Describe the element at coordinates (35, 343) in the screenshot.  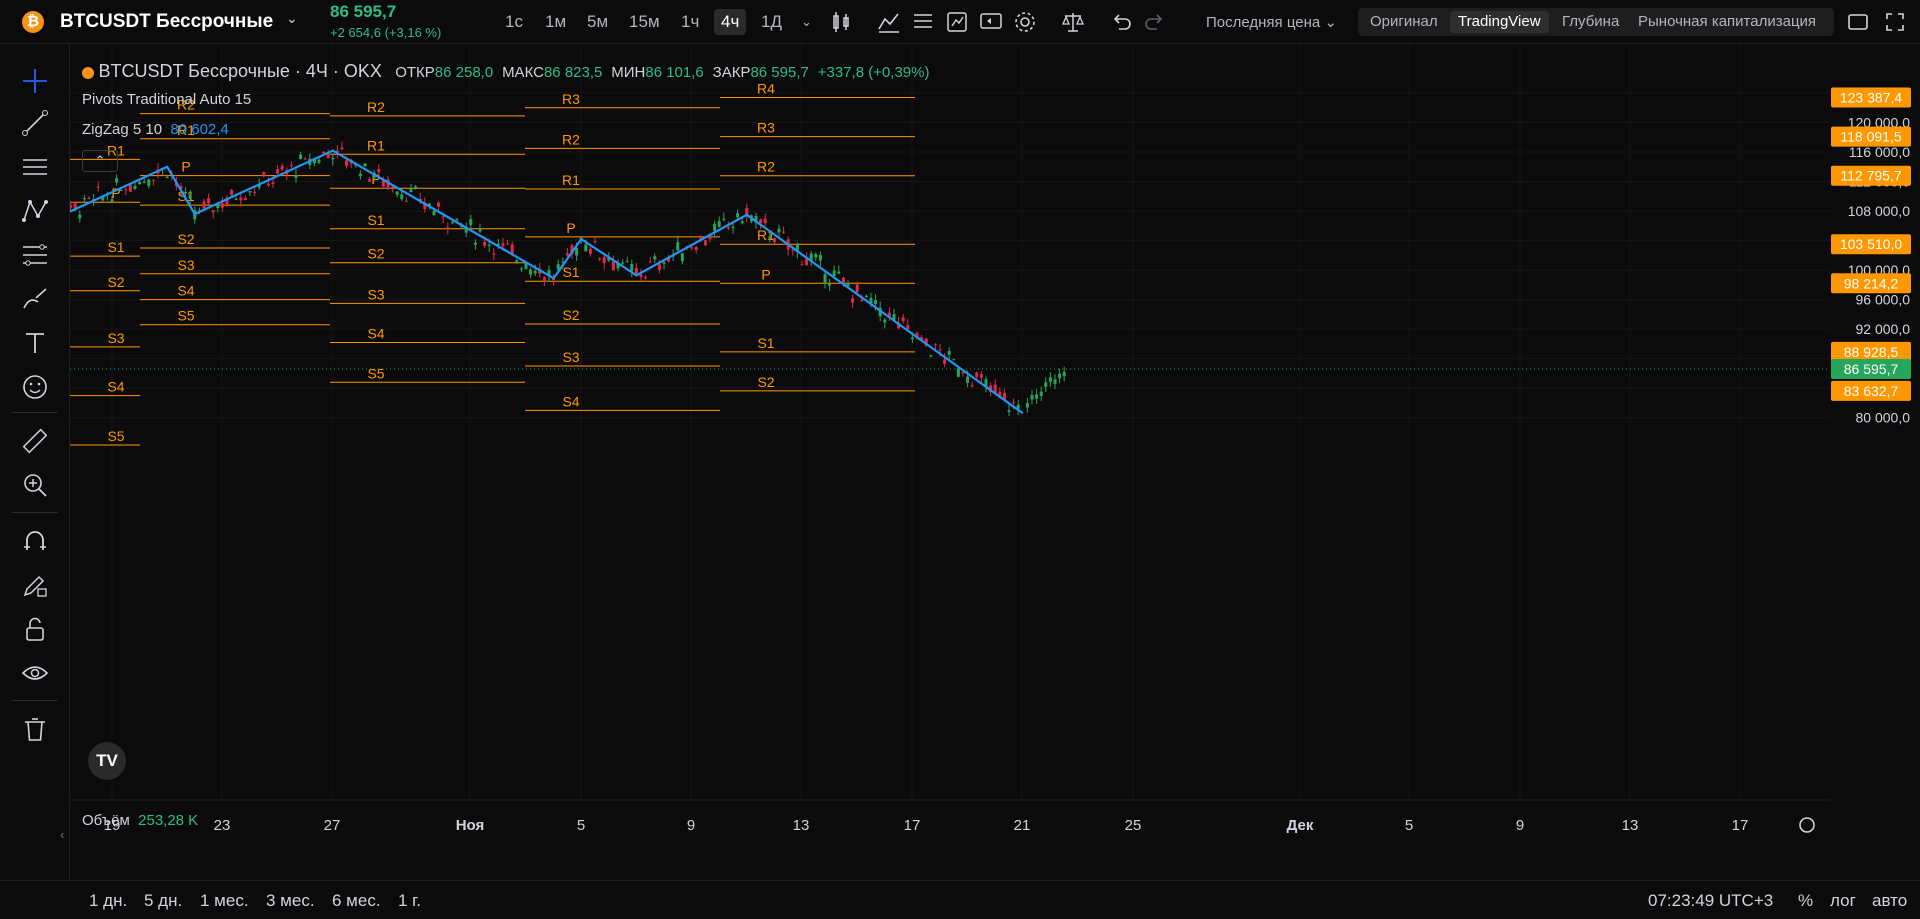
I see `text-tool-icon` at that location.